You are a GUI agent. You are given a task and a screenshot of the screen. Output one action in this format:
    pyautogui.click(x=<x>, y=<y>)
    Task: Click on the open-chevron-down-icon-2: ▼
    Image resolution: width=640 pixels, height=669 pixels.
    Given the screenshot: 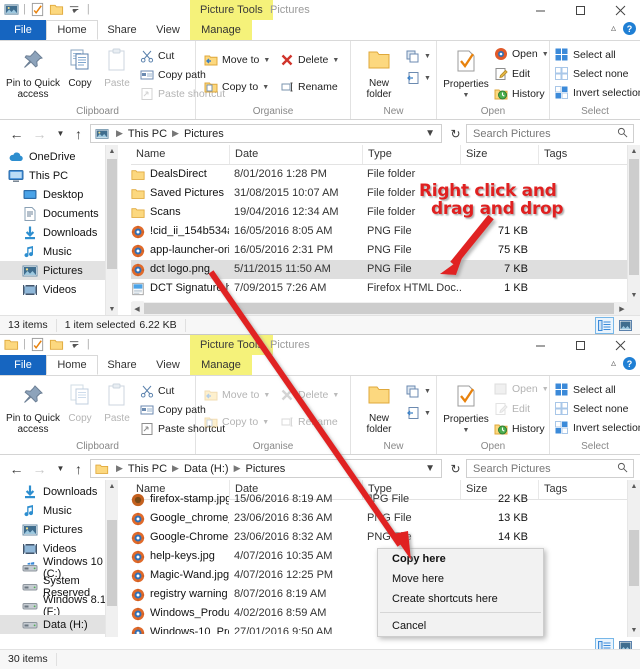 What is the action you would take?
    pyautogui.click(x=545, y=389)
    